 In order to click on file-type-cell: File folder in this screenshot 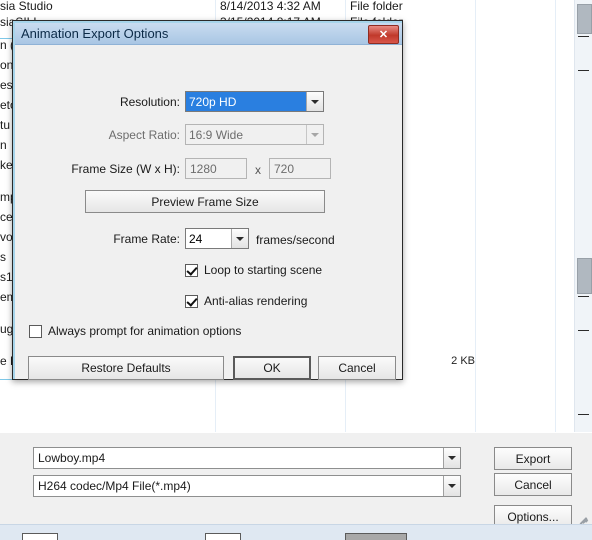, I will do `click(376, 6)`.